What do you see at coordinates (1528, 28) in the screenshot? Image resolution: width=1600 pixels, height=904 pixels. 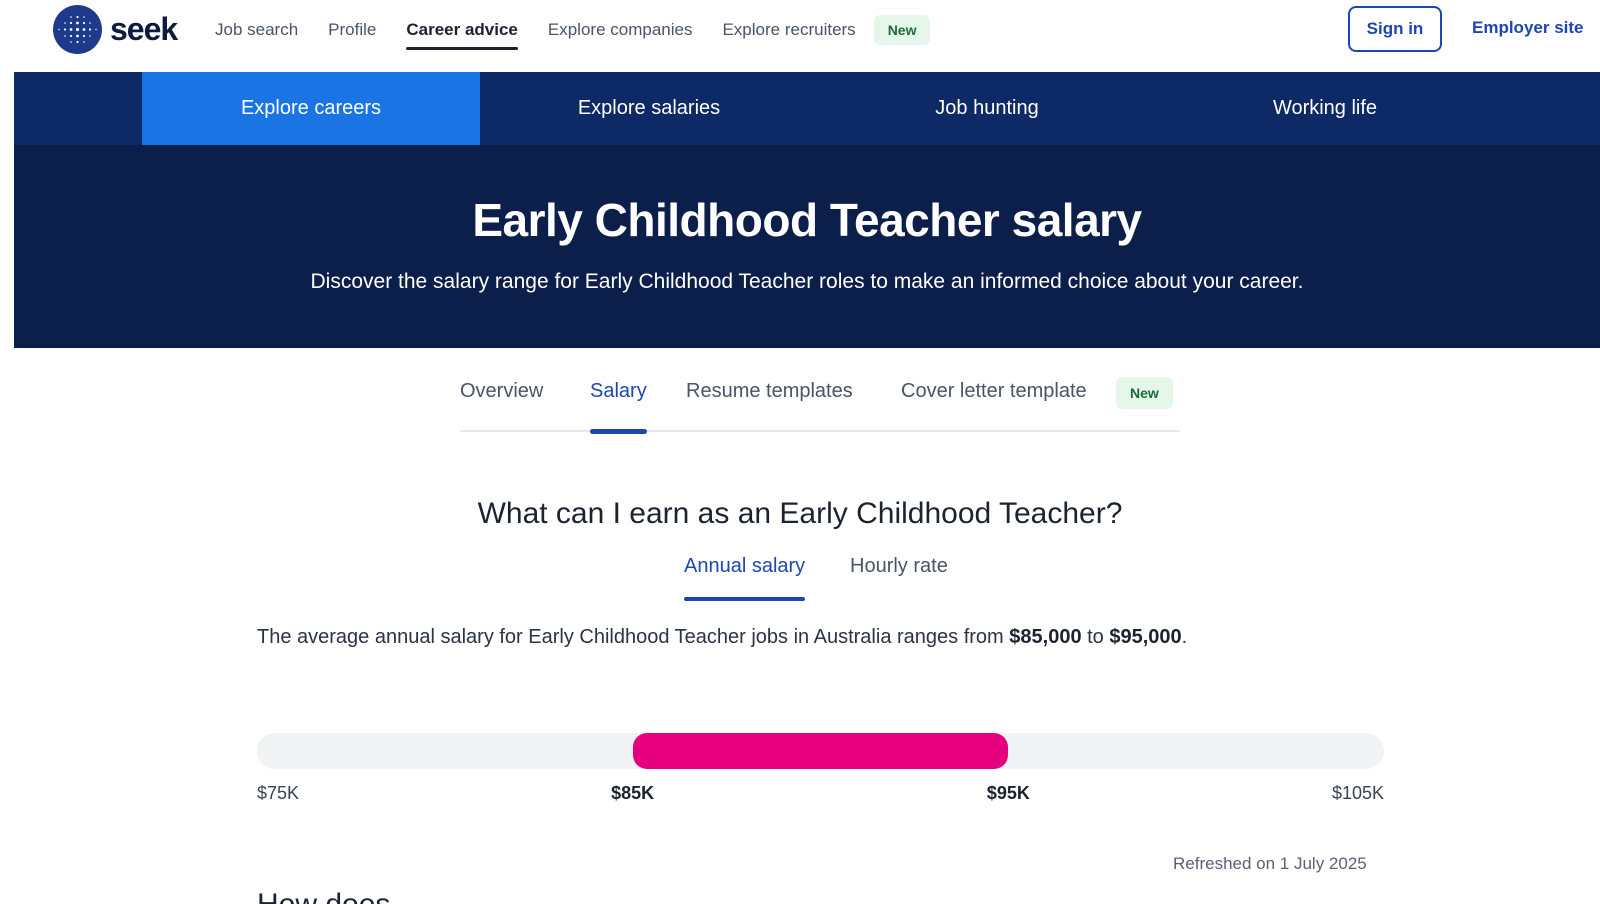 I see `employer-site-link: Employer site` at bounding box center [1528, 28].